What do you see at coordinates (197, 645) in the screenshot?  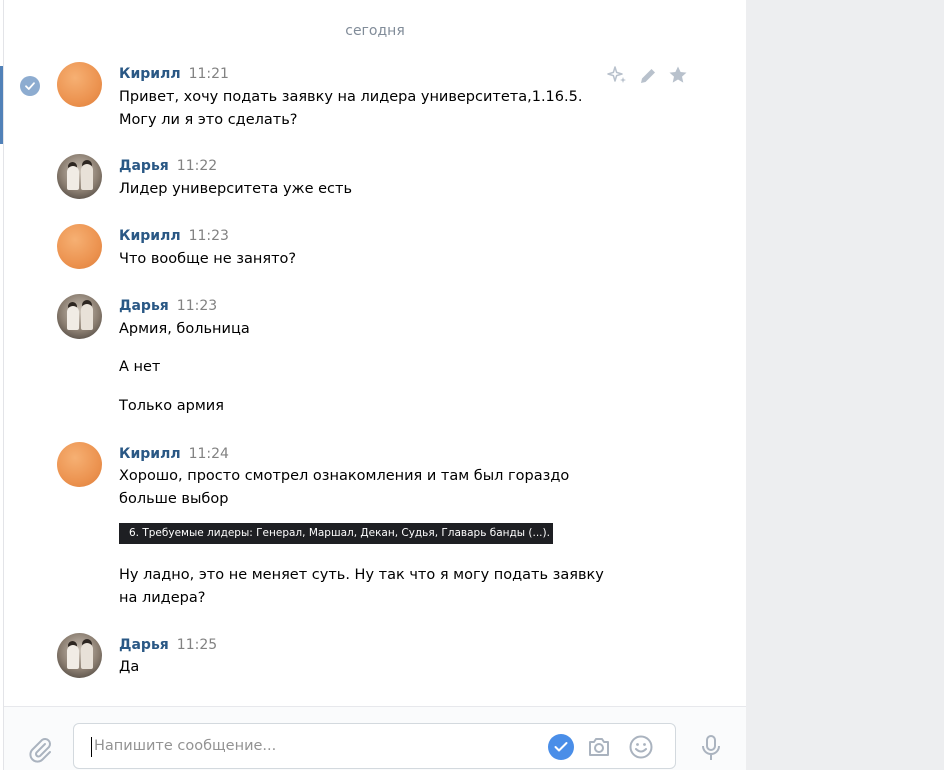 I see `message-time: 11:25` at bounding box center [197, 645].